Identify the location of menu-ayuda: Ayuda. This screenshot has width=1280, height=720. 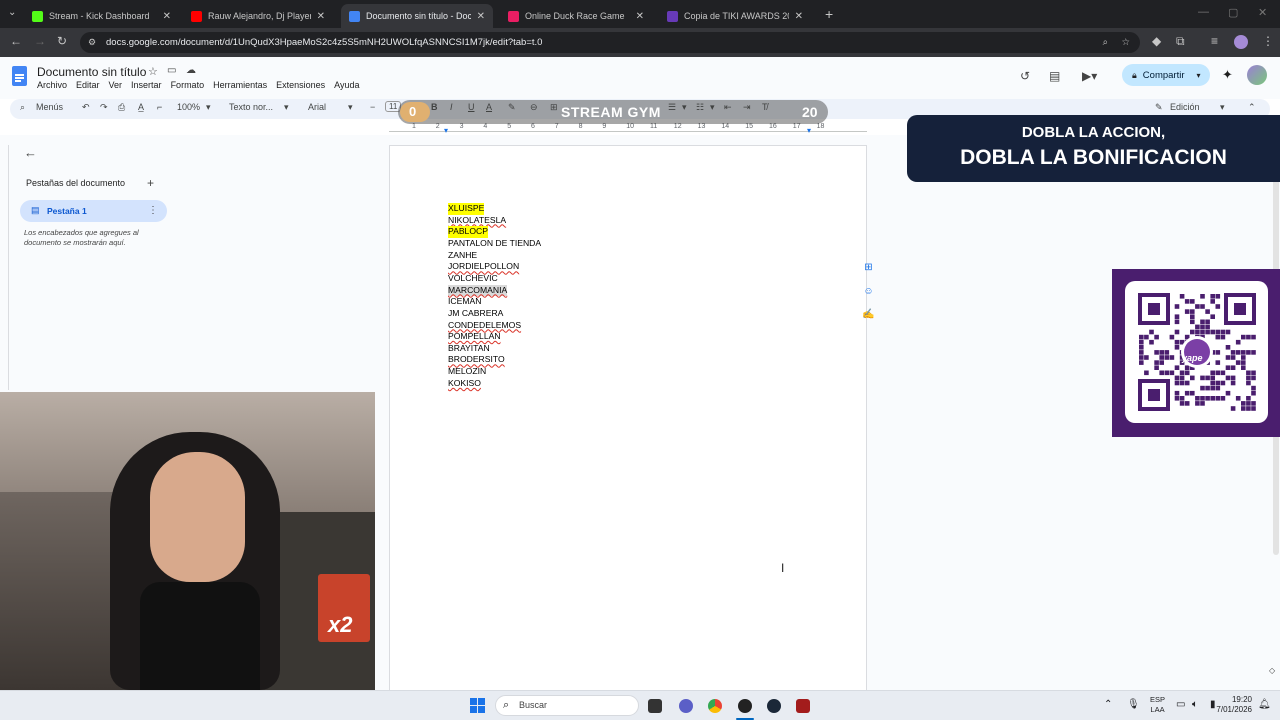
(346, 85).